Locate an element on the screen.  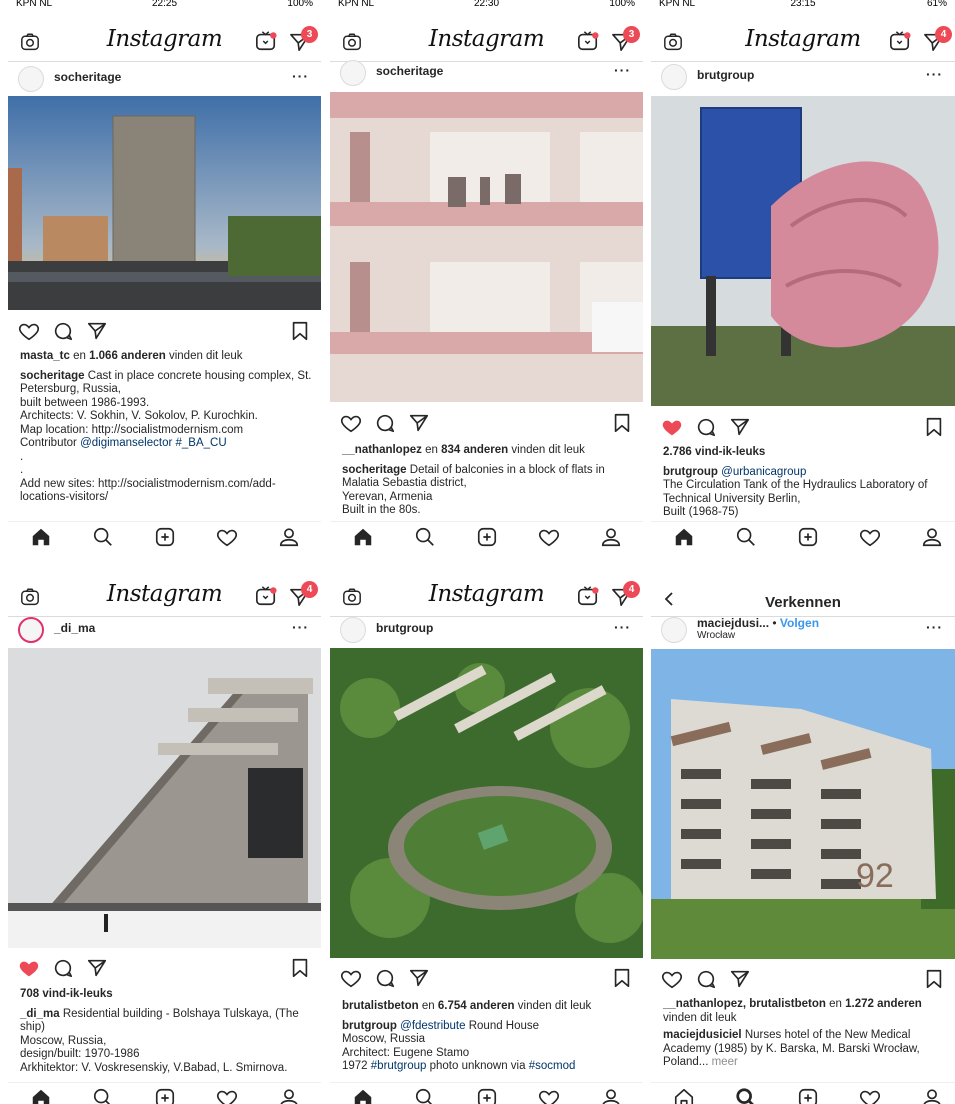
post-actions is located at coordinates (803, 427).